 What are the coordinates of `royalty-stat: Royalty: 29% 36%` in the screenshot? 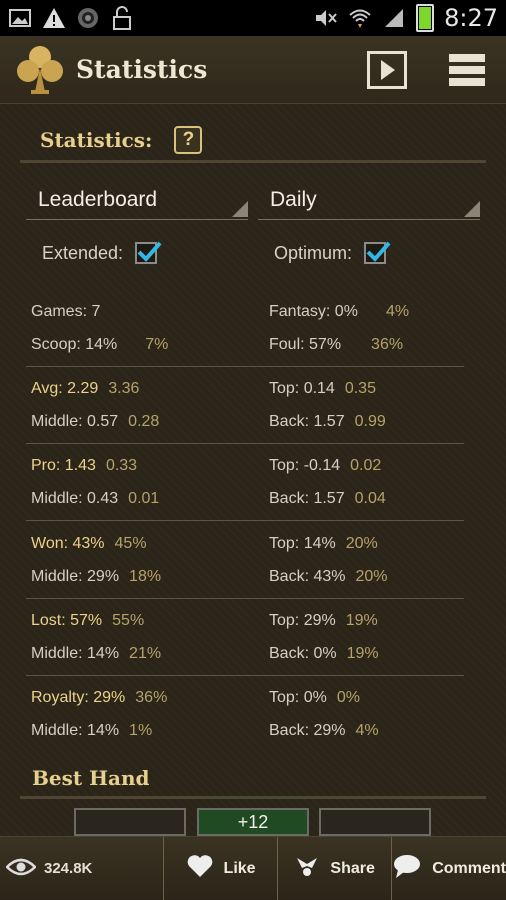 It's located at (99, 698).